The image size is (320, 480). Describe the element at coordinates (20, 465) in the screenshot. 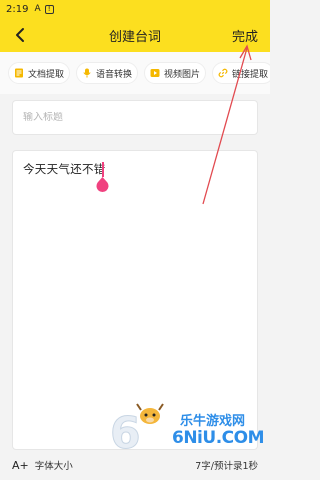

I see `font-size-icon: A+` at that location.